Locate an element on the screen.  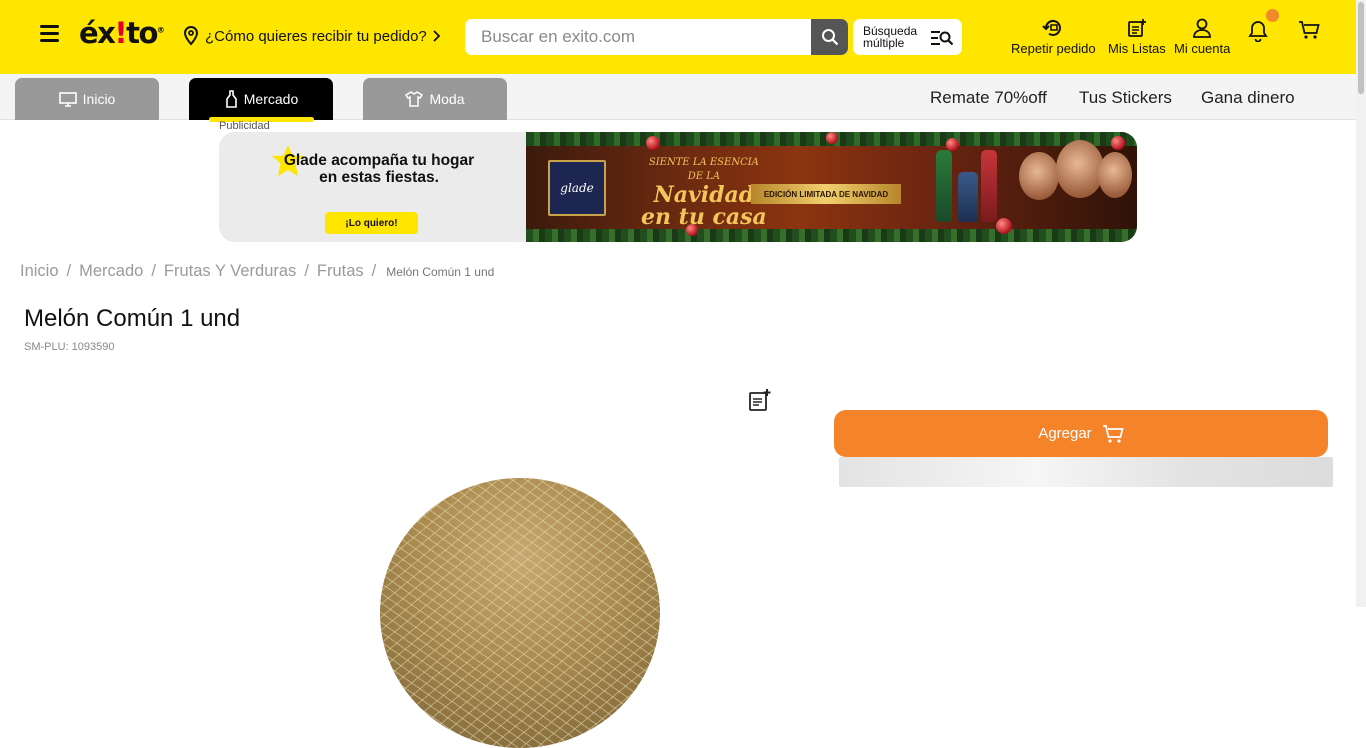
search-box is located at coordinates (656, 37).